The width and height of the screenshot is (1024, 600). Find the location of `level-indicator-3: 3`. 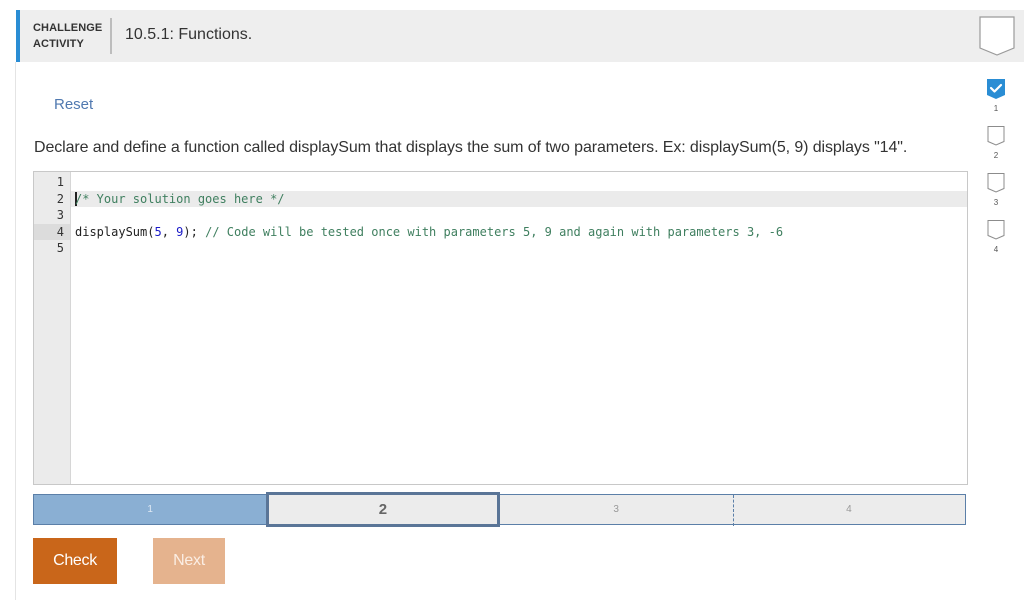

level-indicator-3: 3 is located at coordinates (996, 189).